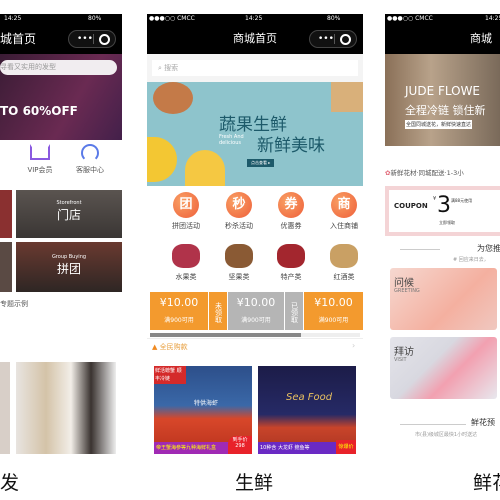 Image resolution: width=500 pixels, height=500 pixels. What do you see at coordinates (239, 226) in the screenshot?
I see `action-label: 秒杀活动` at bounding box center [239, 226].